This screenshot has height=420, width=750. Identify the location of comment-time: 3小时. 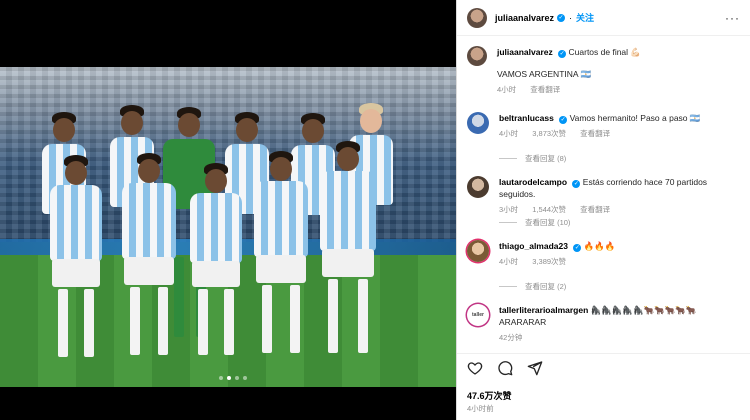
(509, 209).